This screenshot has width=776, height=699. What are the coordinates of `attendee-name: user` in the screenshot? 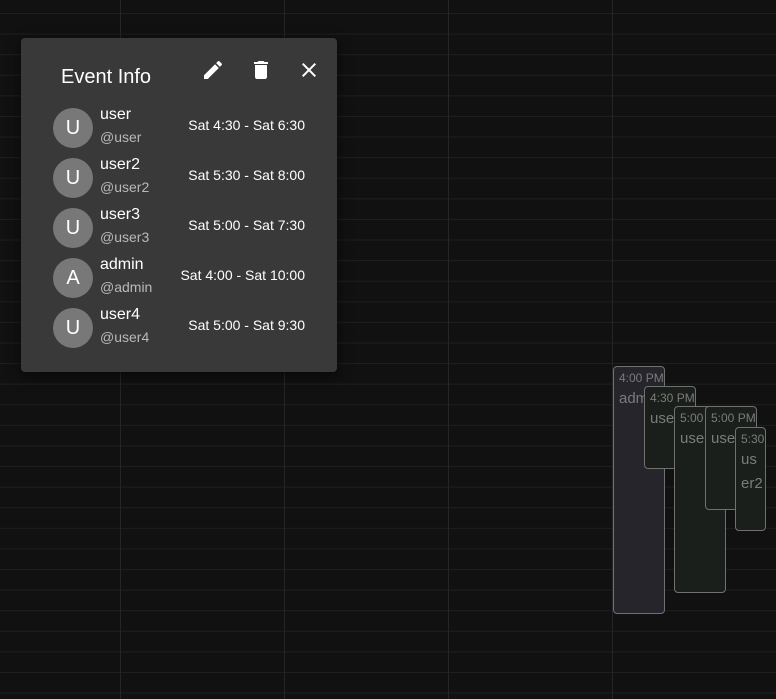 It's located at (116, 114).